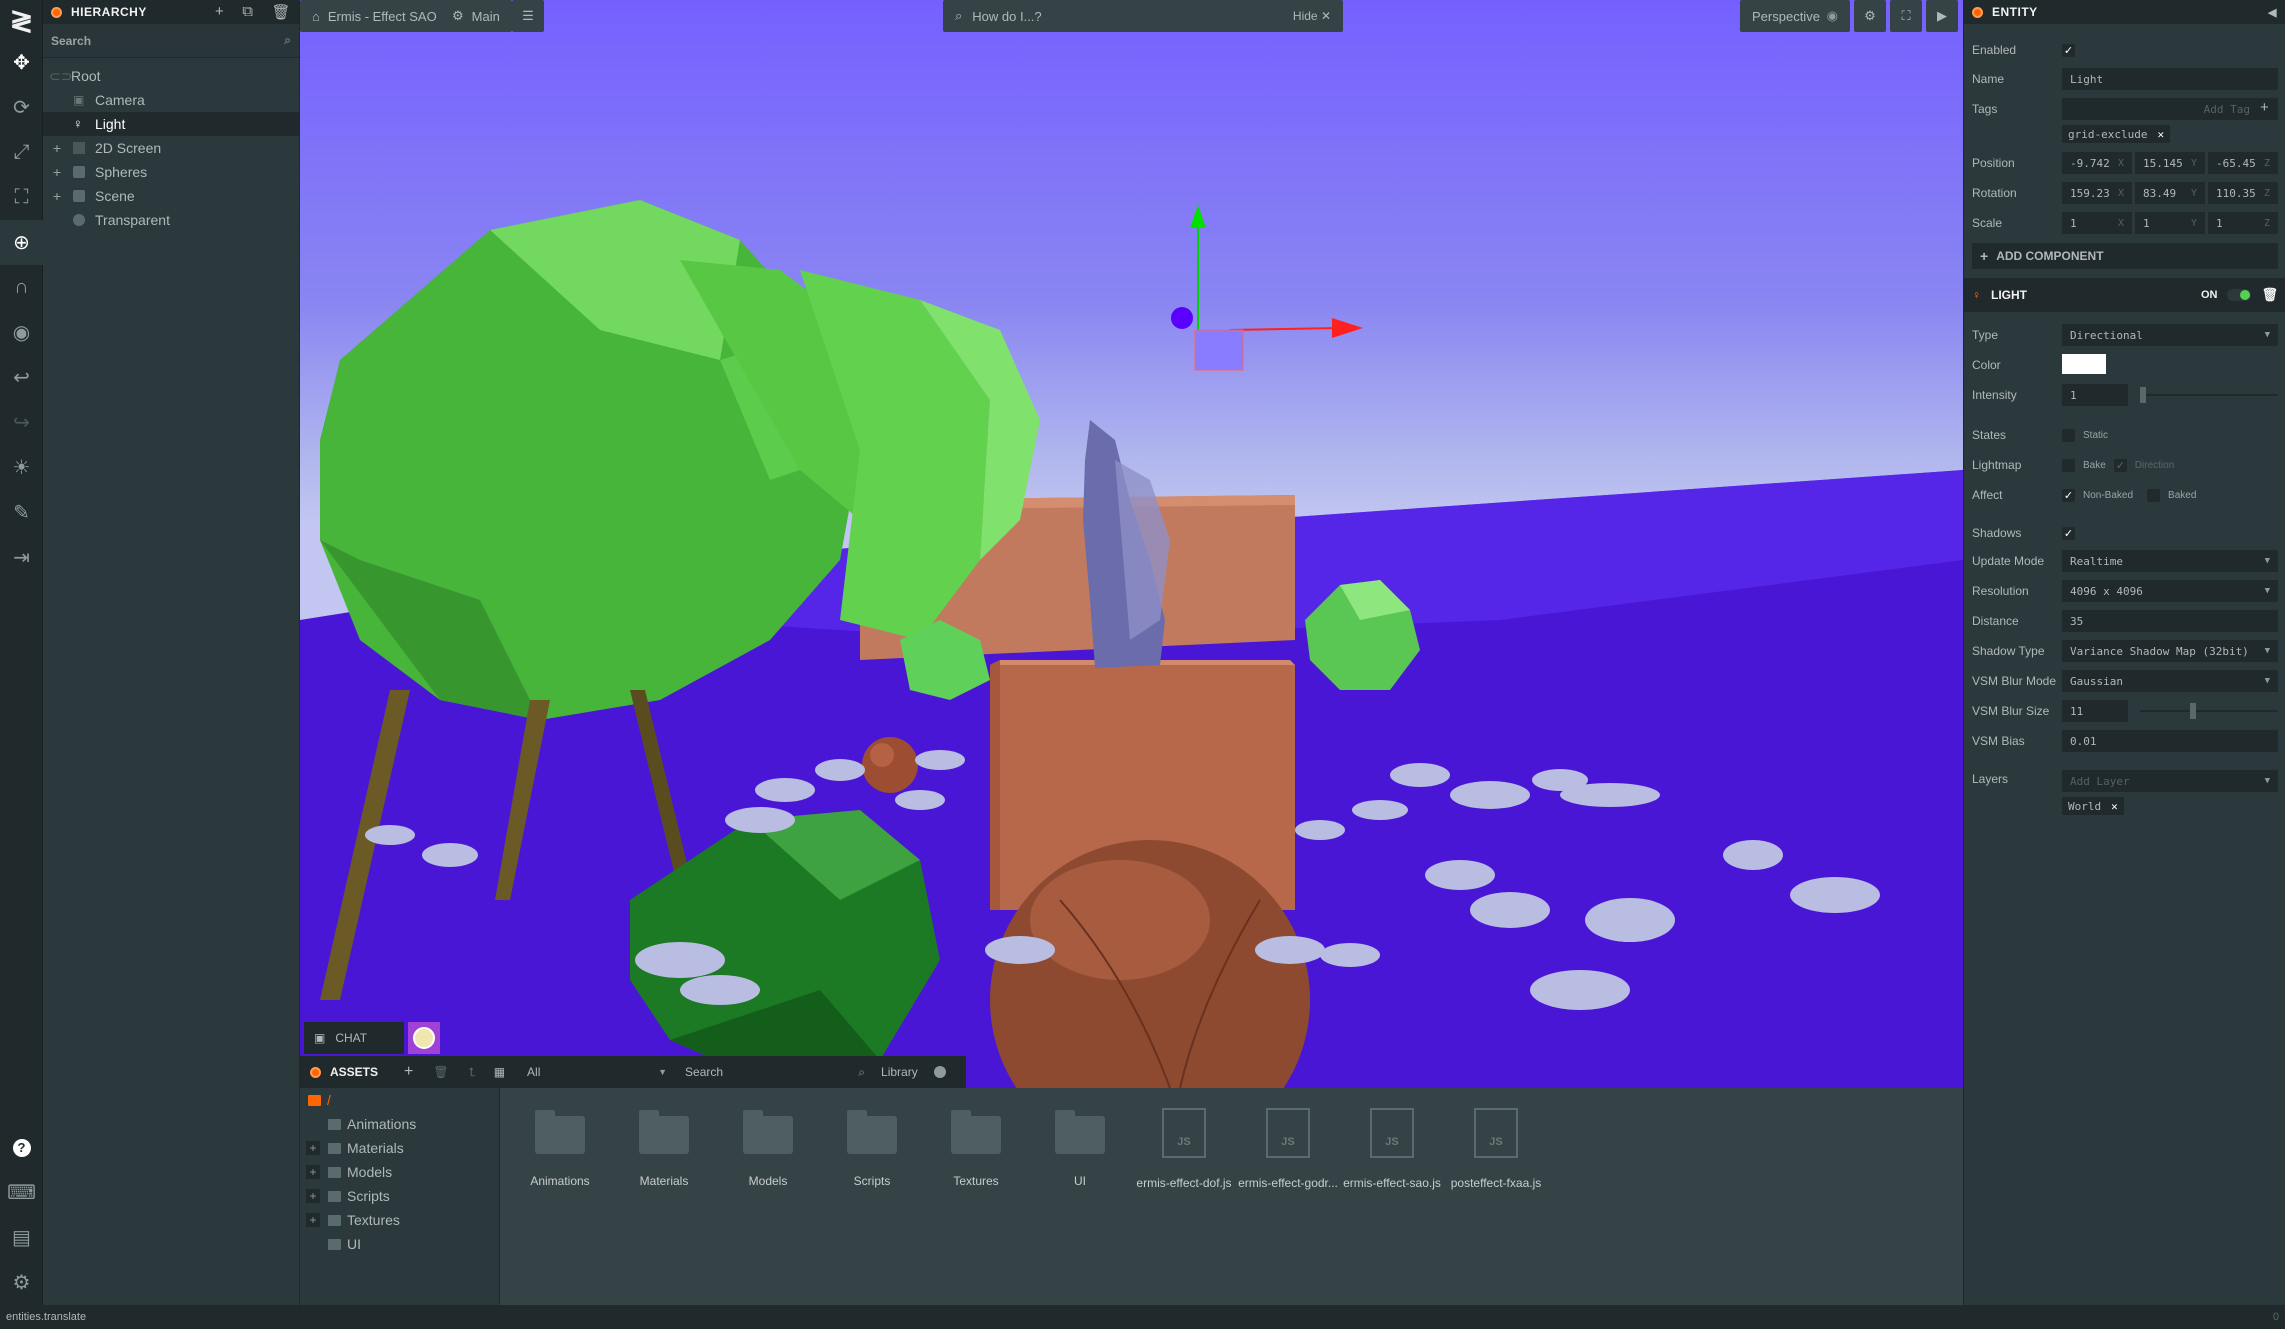 This screenshot has height=1329, width=2285. What do you see at coordinates (440, 1072) in the screenshot?
I see `delete-asset-icon: 🗑` at bounding box center [440, 1072].